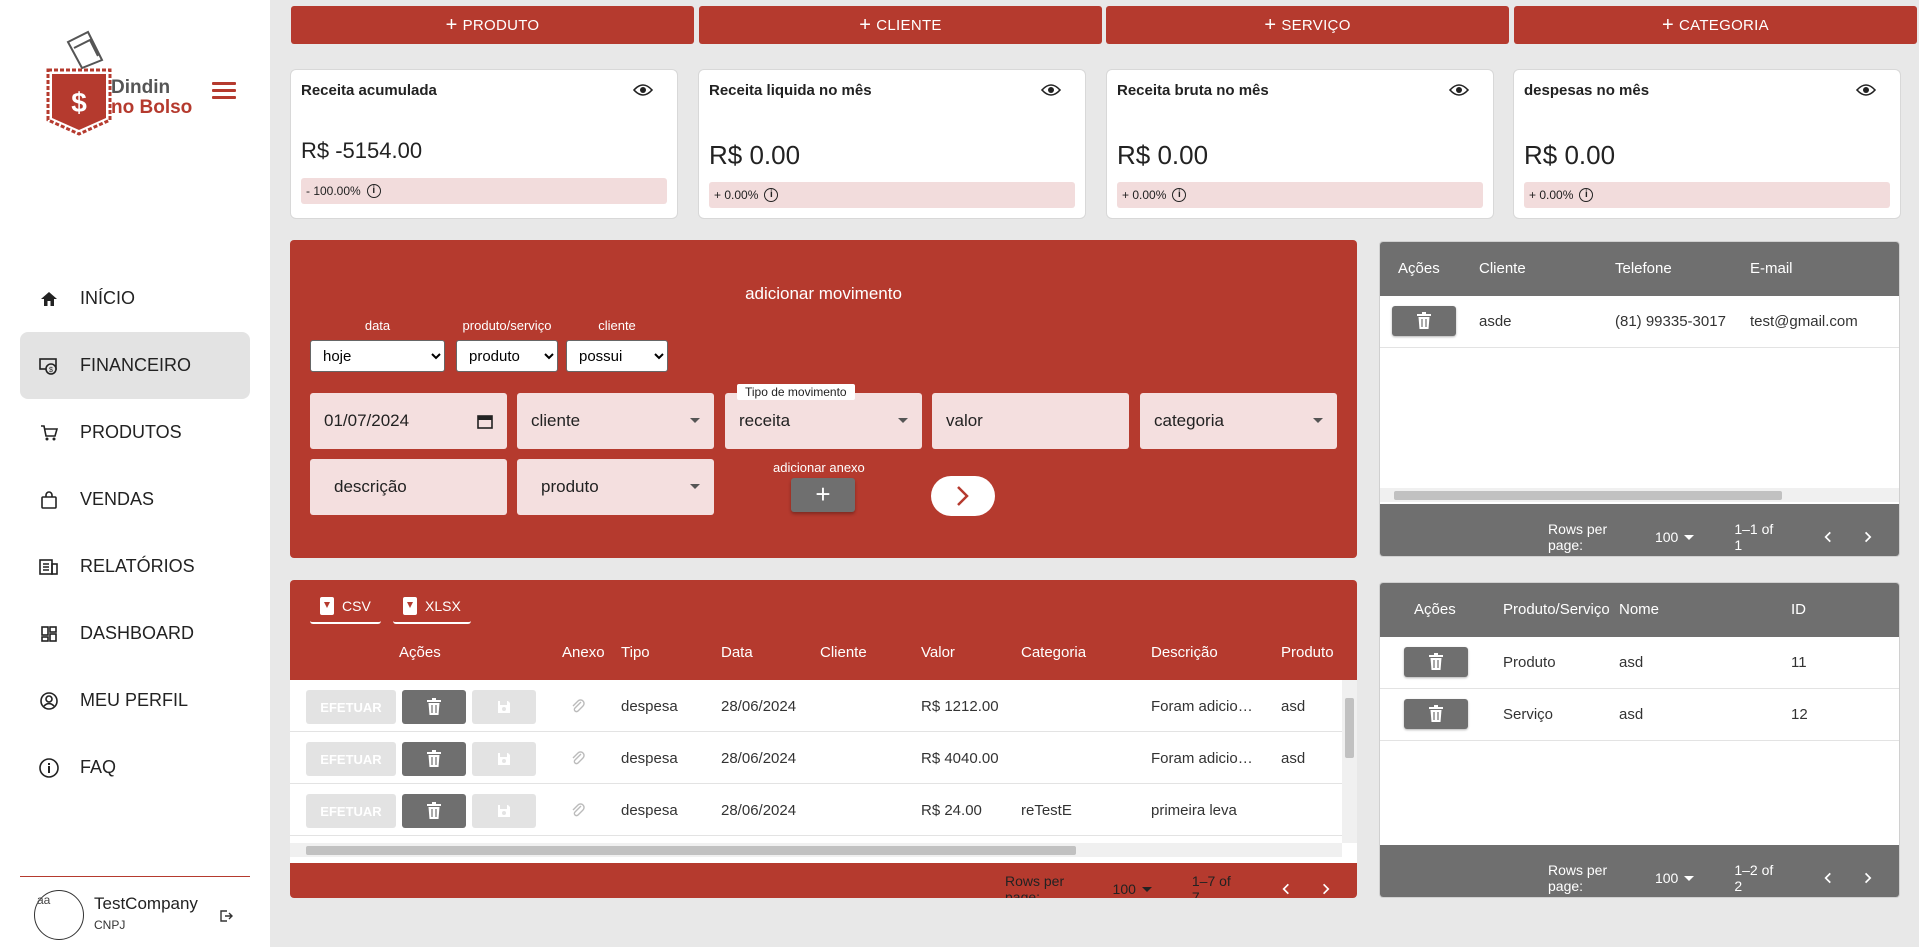  Describe the element at coordinates (507, 356) in the screenshot. I see `filter-produto-servico-select: produto` at that location.